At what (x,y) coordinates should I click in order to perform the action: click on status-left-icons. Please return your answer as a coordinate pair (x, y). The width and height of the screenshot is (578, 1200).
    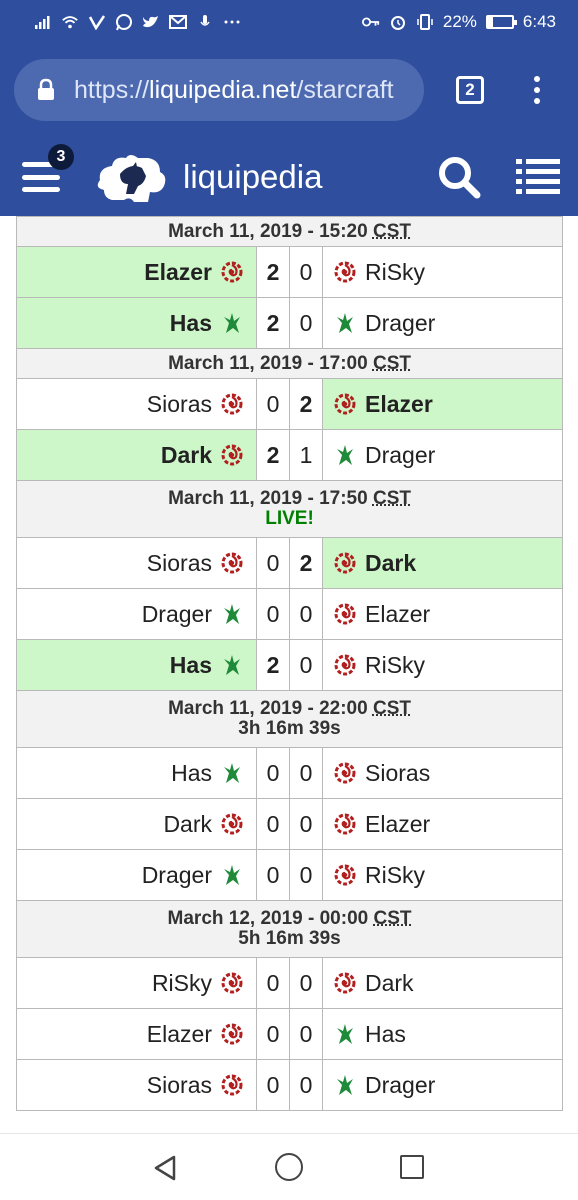
    Looking at the image, I should click on (137, 22).